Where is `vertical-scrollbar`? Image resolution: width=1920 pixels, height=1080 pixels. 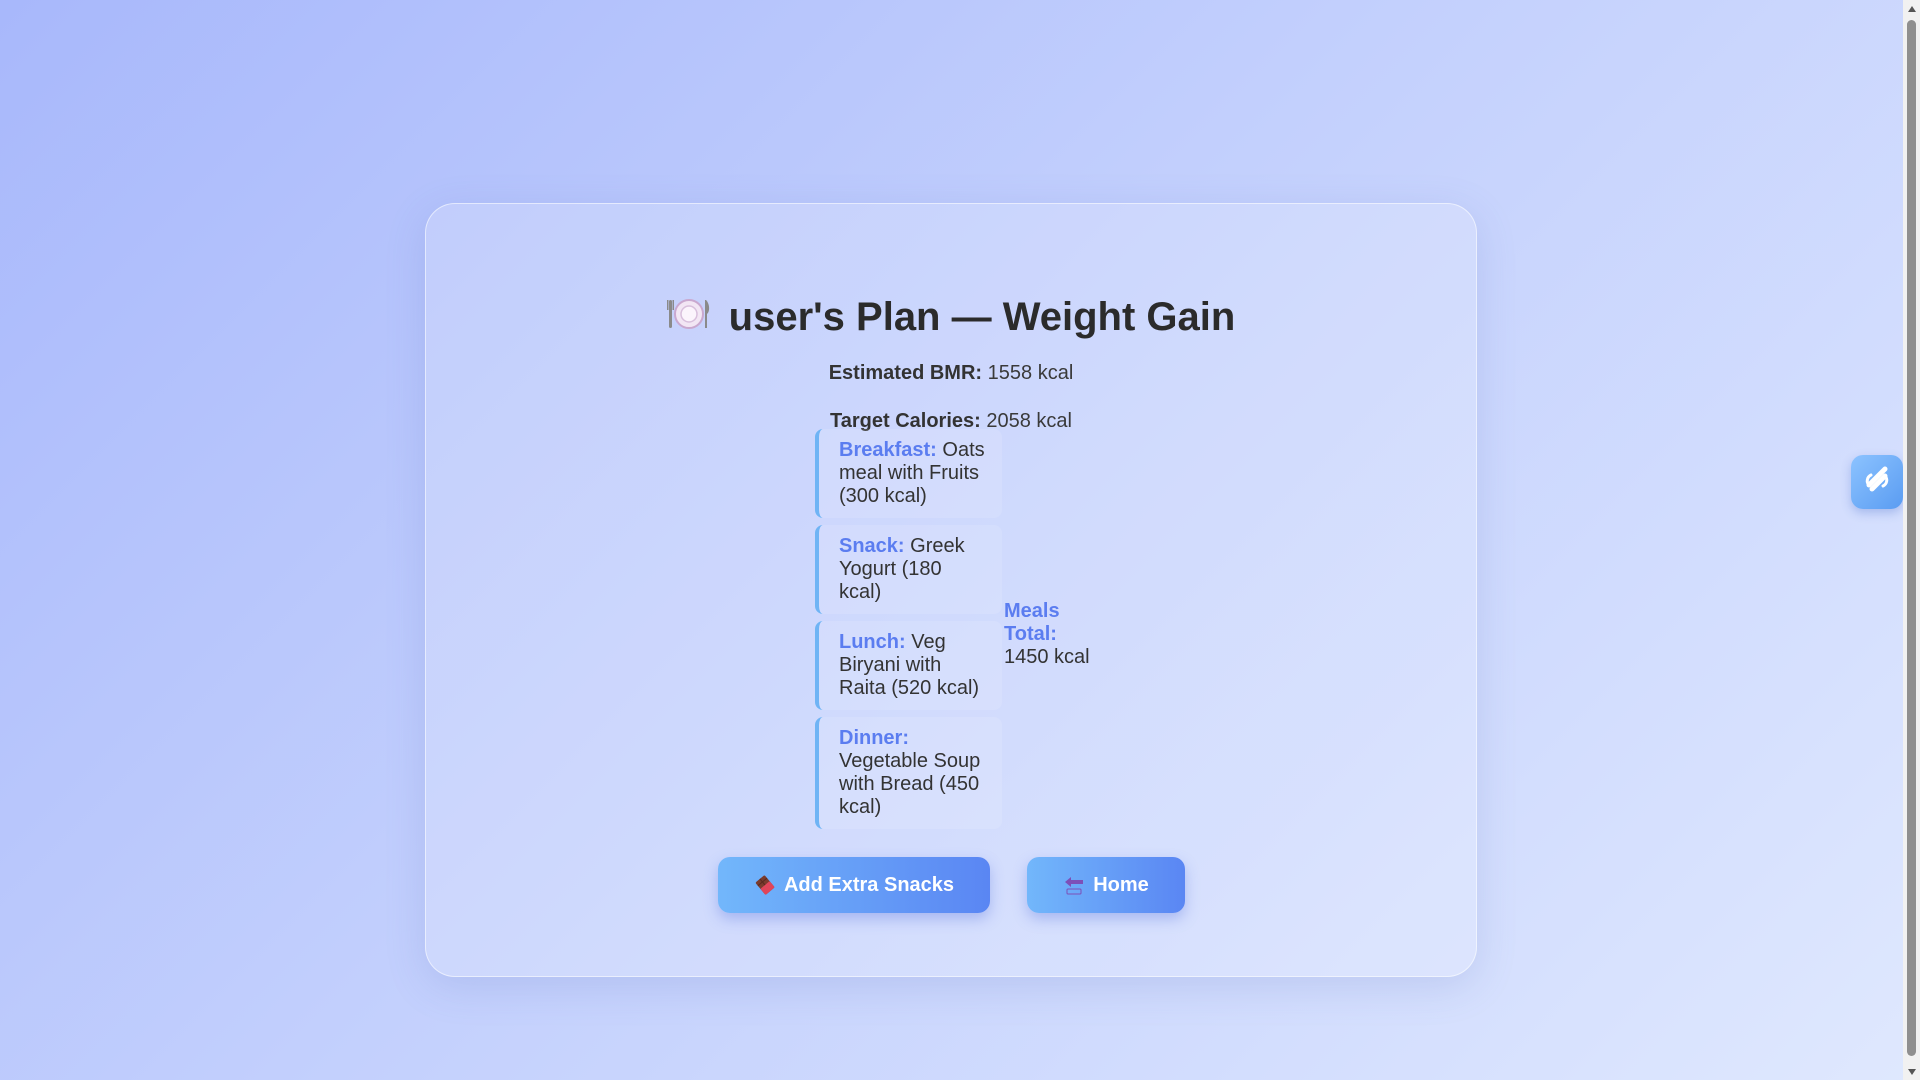 vertical-scrollbar is located at coordinates (1911, 540).